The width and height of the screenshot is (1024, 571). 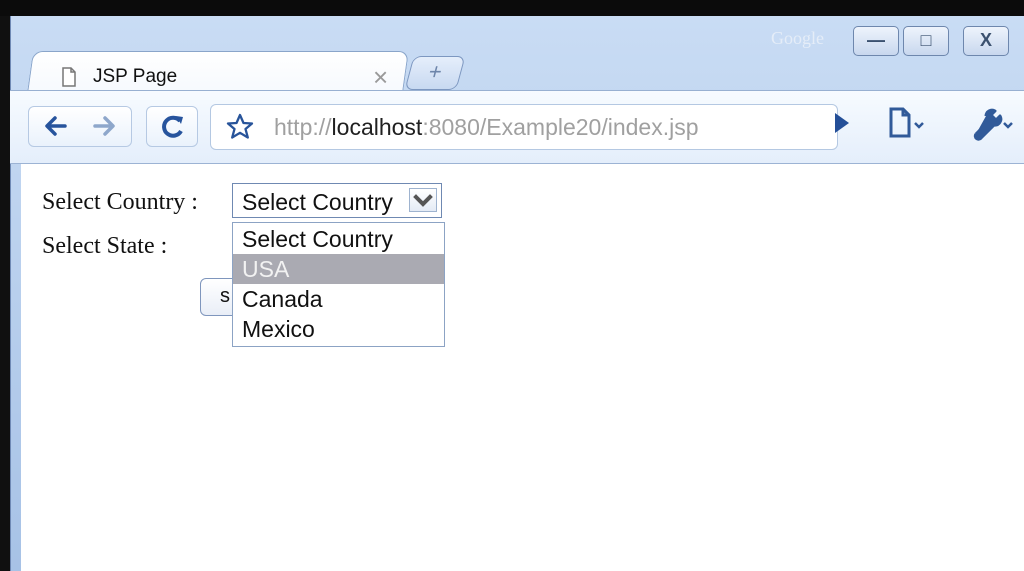 What do you see at coordinates (69, 77) in the screenshot?
I see `page-icon` at bounding box center [69, 77].